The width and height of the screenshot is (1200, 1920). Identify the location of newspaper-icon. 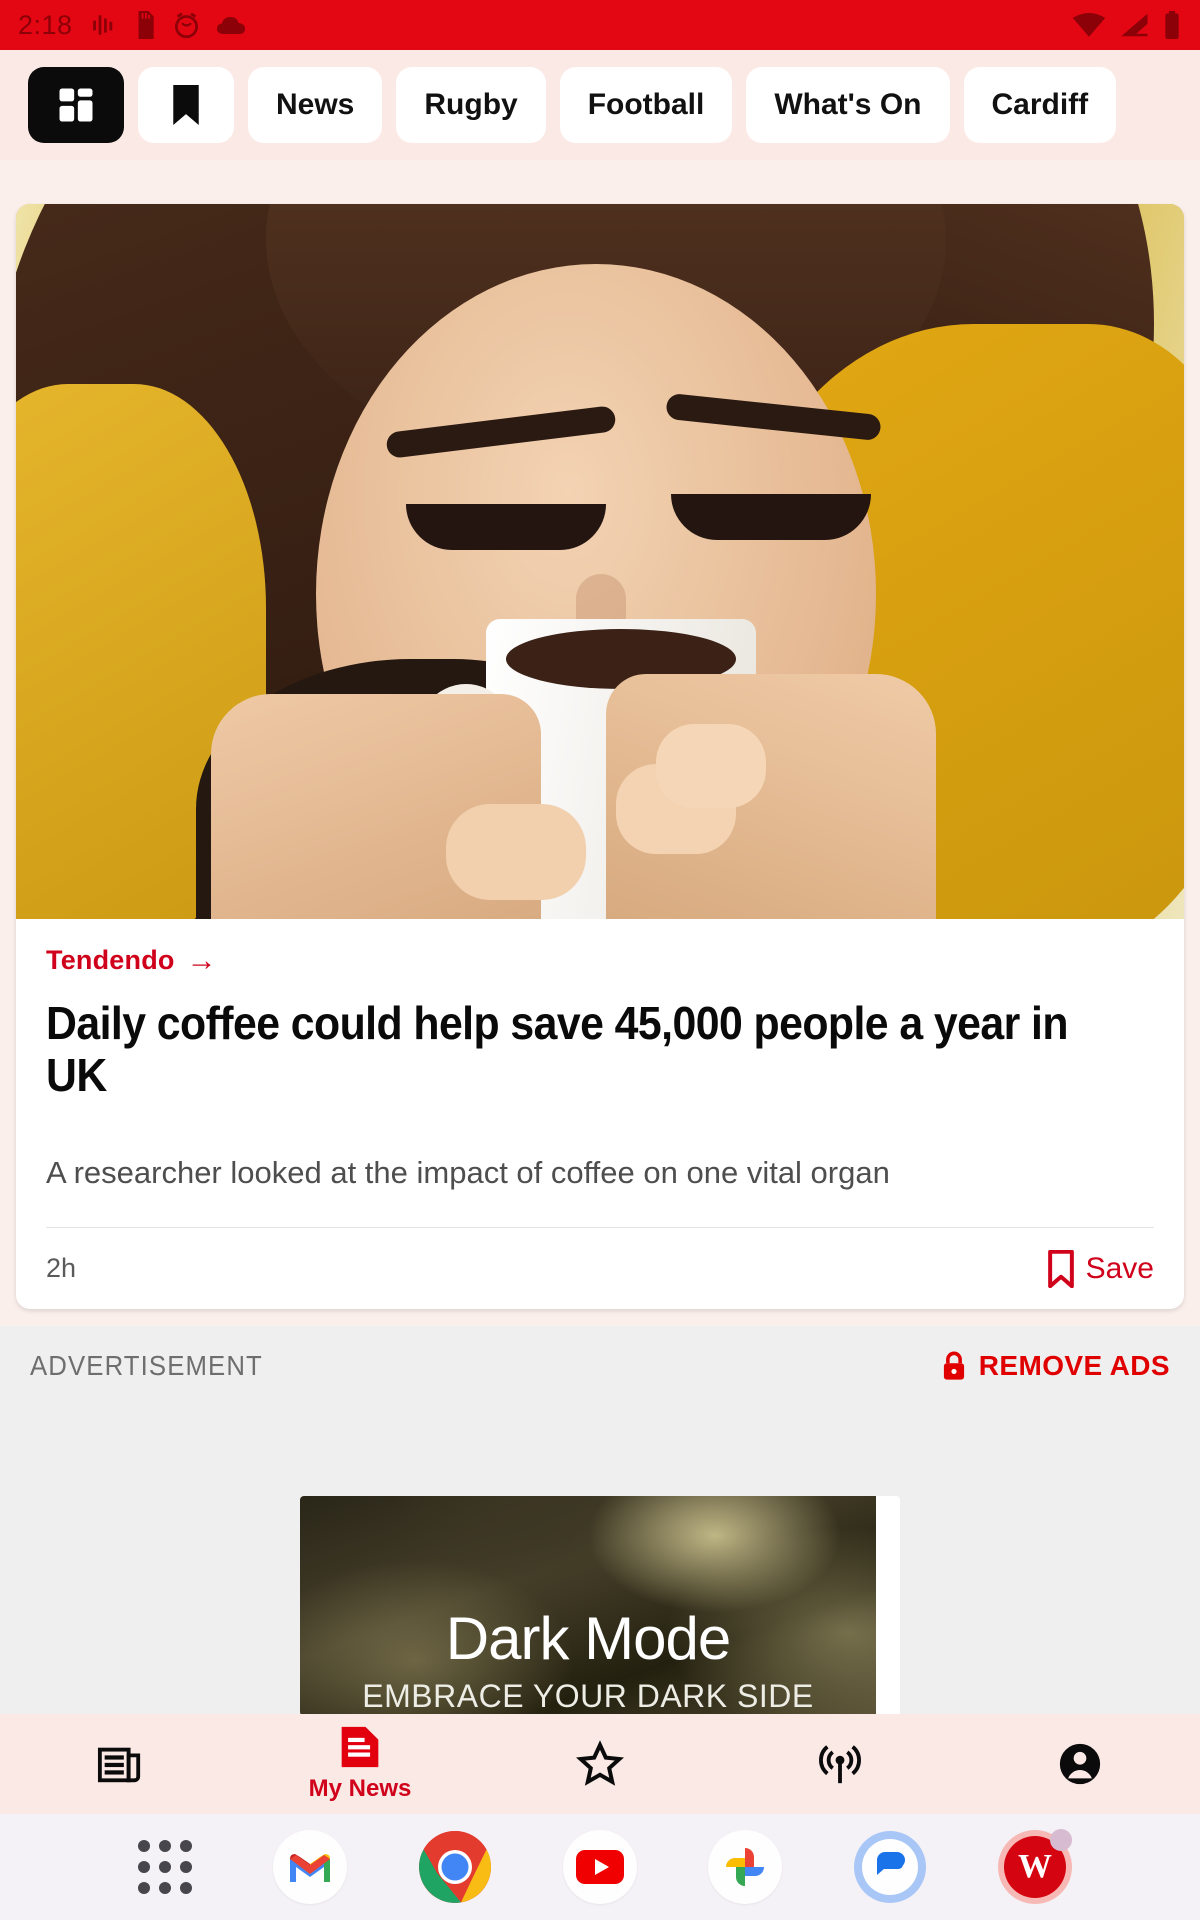
(119, 1765).